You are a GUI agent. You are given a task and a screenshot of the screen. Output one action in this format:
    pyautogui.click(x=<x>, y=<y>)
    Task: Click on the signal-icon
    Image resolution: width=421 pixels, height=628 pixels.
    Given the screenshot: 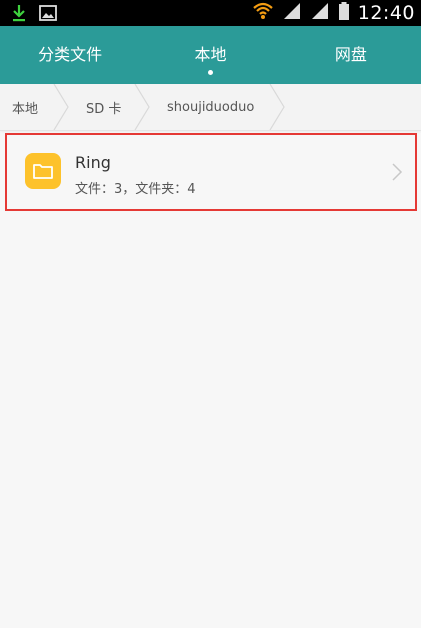 What is the action you would take?
    pyautogui.click(x=292, y=13)
    